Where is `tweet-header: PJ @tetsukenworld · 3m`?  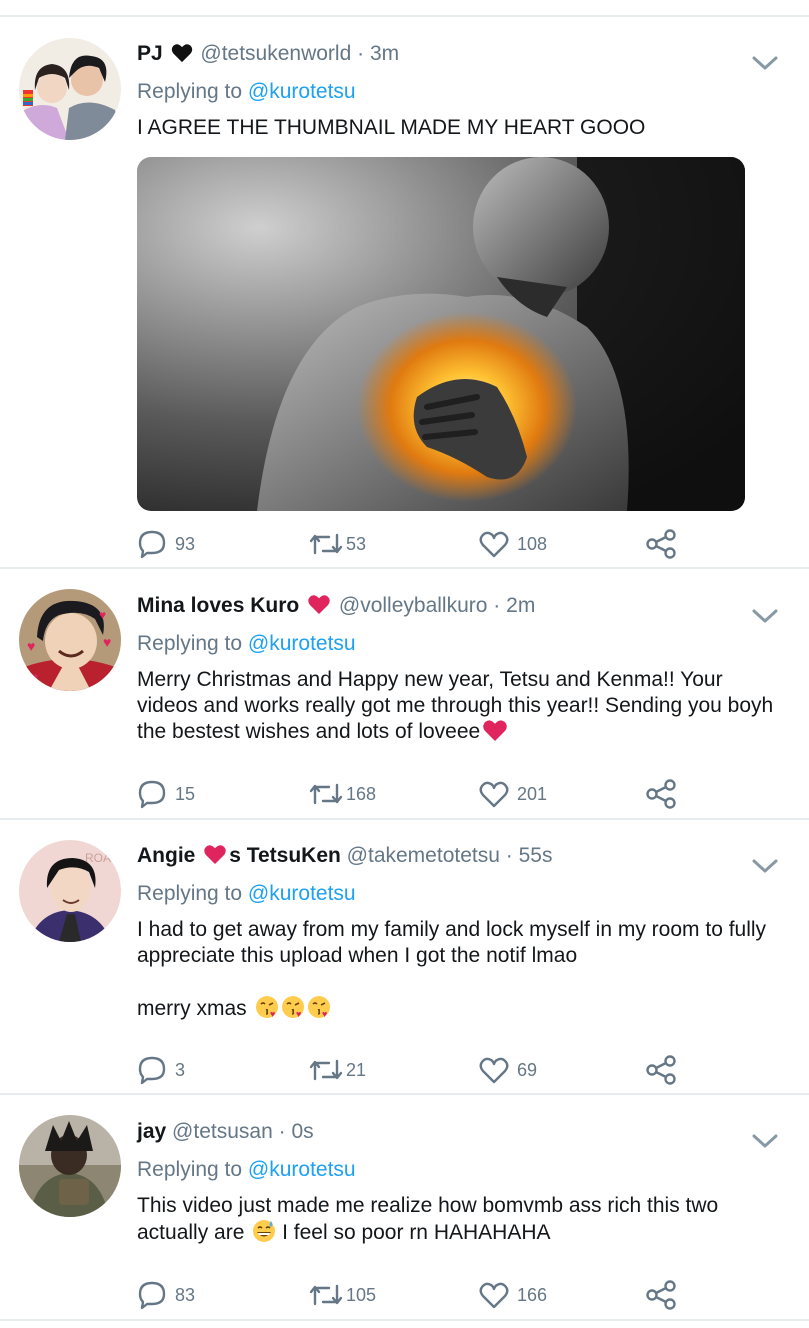 tweet-header: PJ @tetsukenworld · 3m is located at coordinates (268, 53).